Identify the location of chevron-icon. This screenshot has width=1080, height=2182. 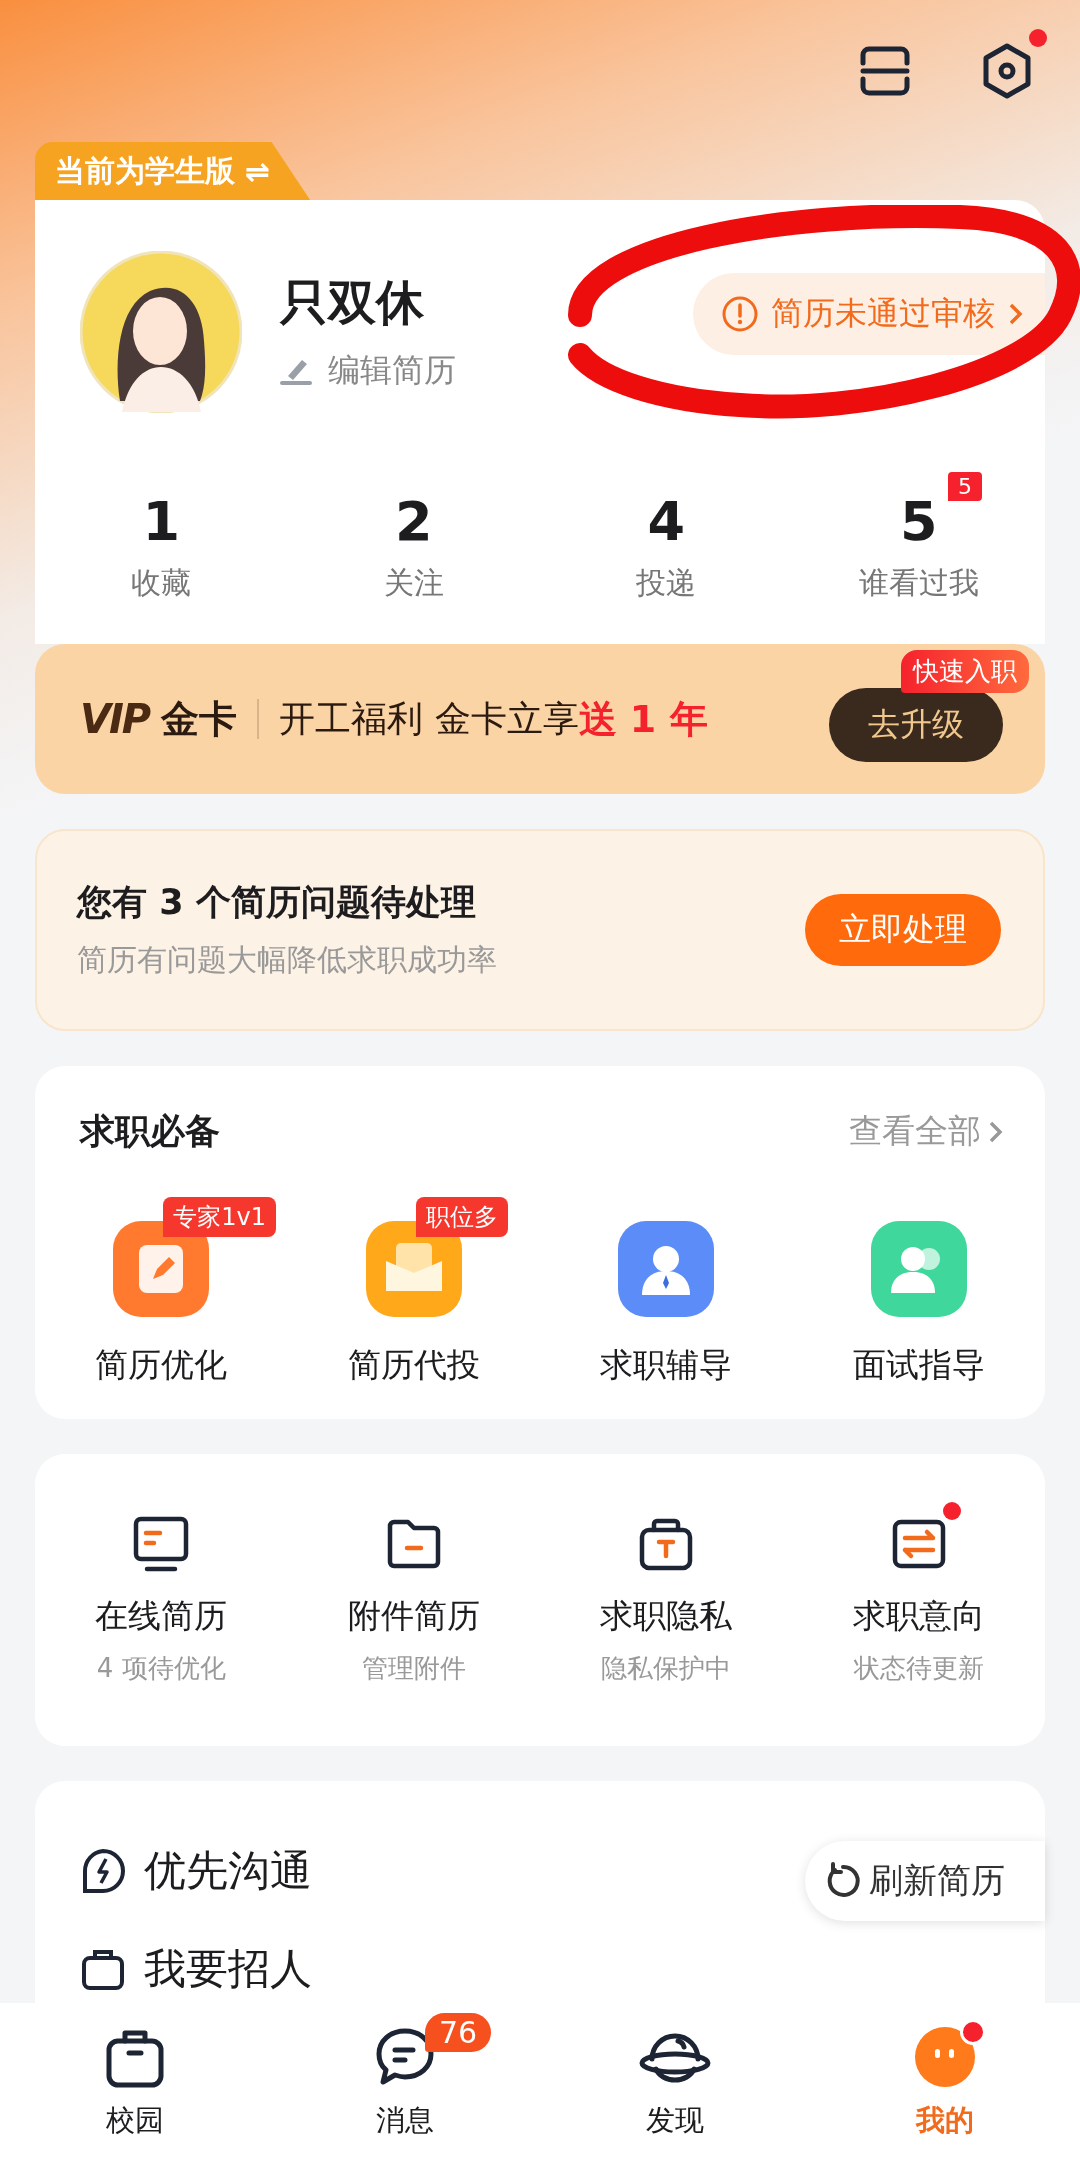
(1016, 314).